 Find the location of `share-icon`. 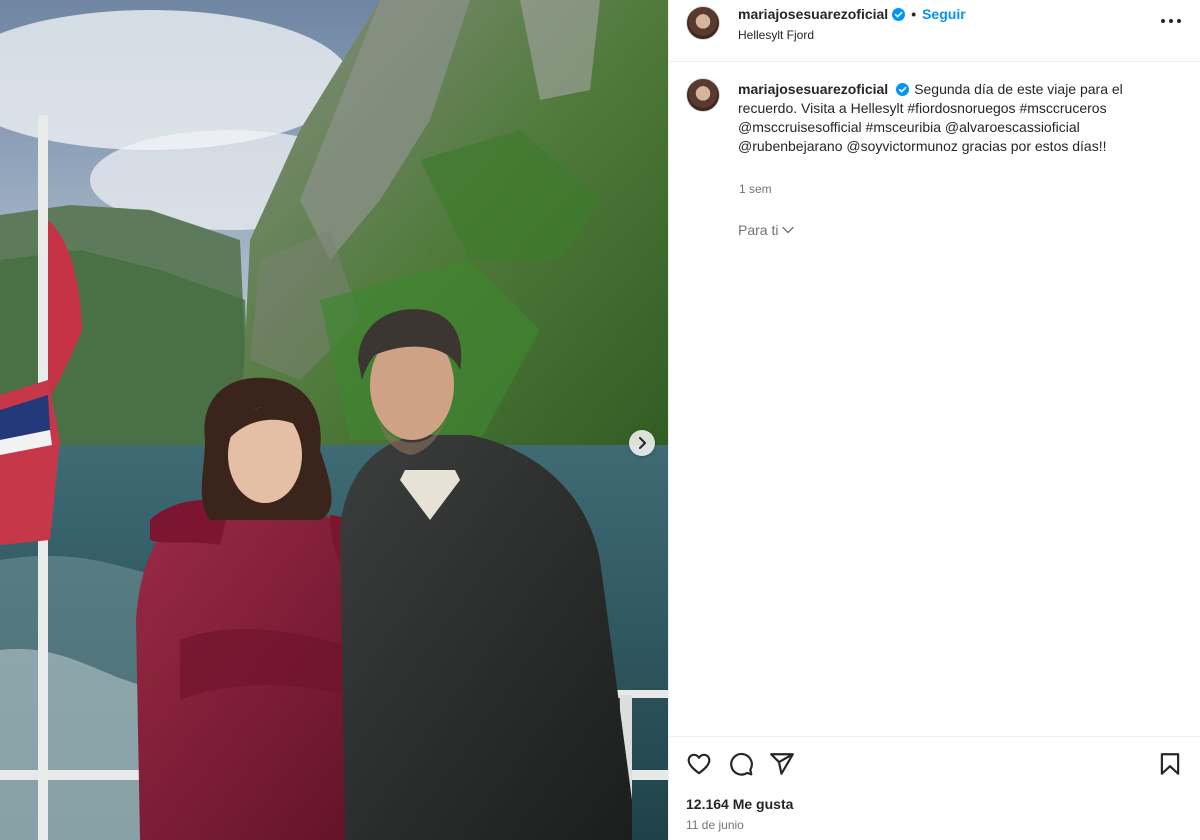

share-icon is located at coordinates (782, 764).